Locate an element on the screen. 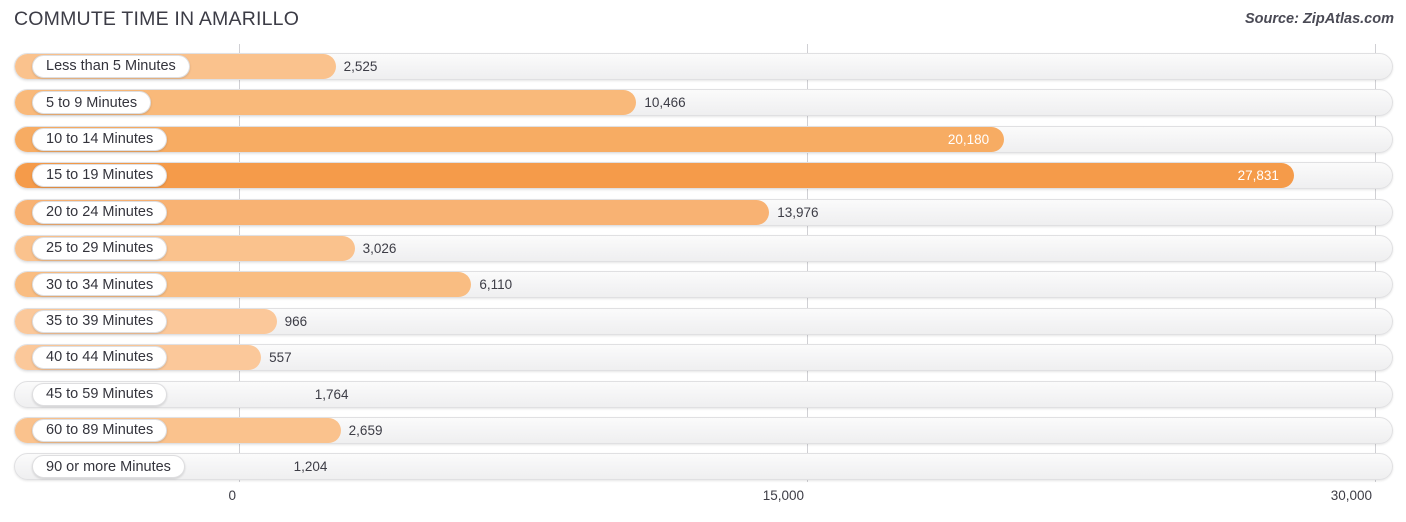  value-label: 1,204 is located at coordinates (310, 467).